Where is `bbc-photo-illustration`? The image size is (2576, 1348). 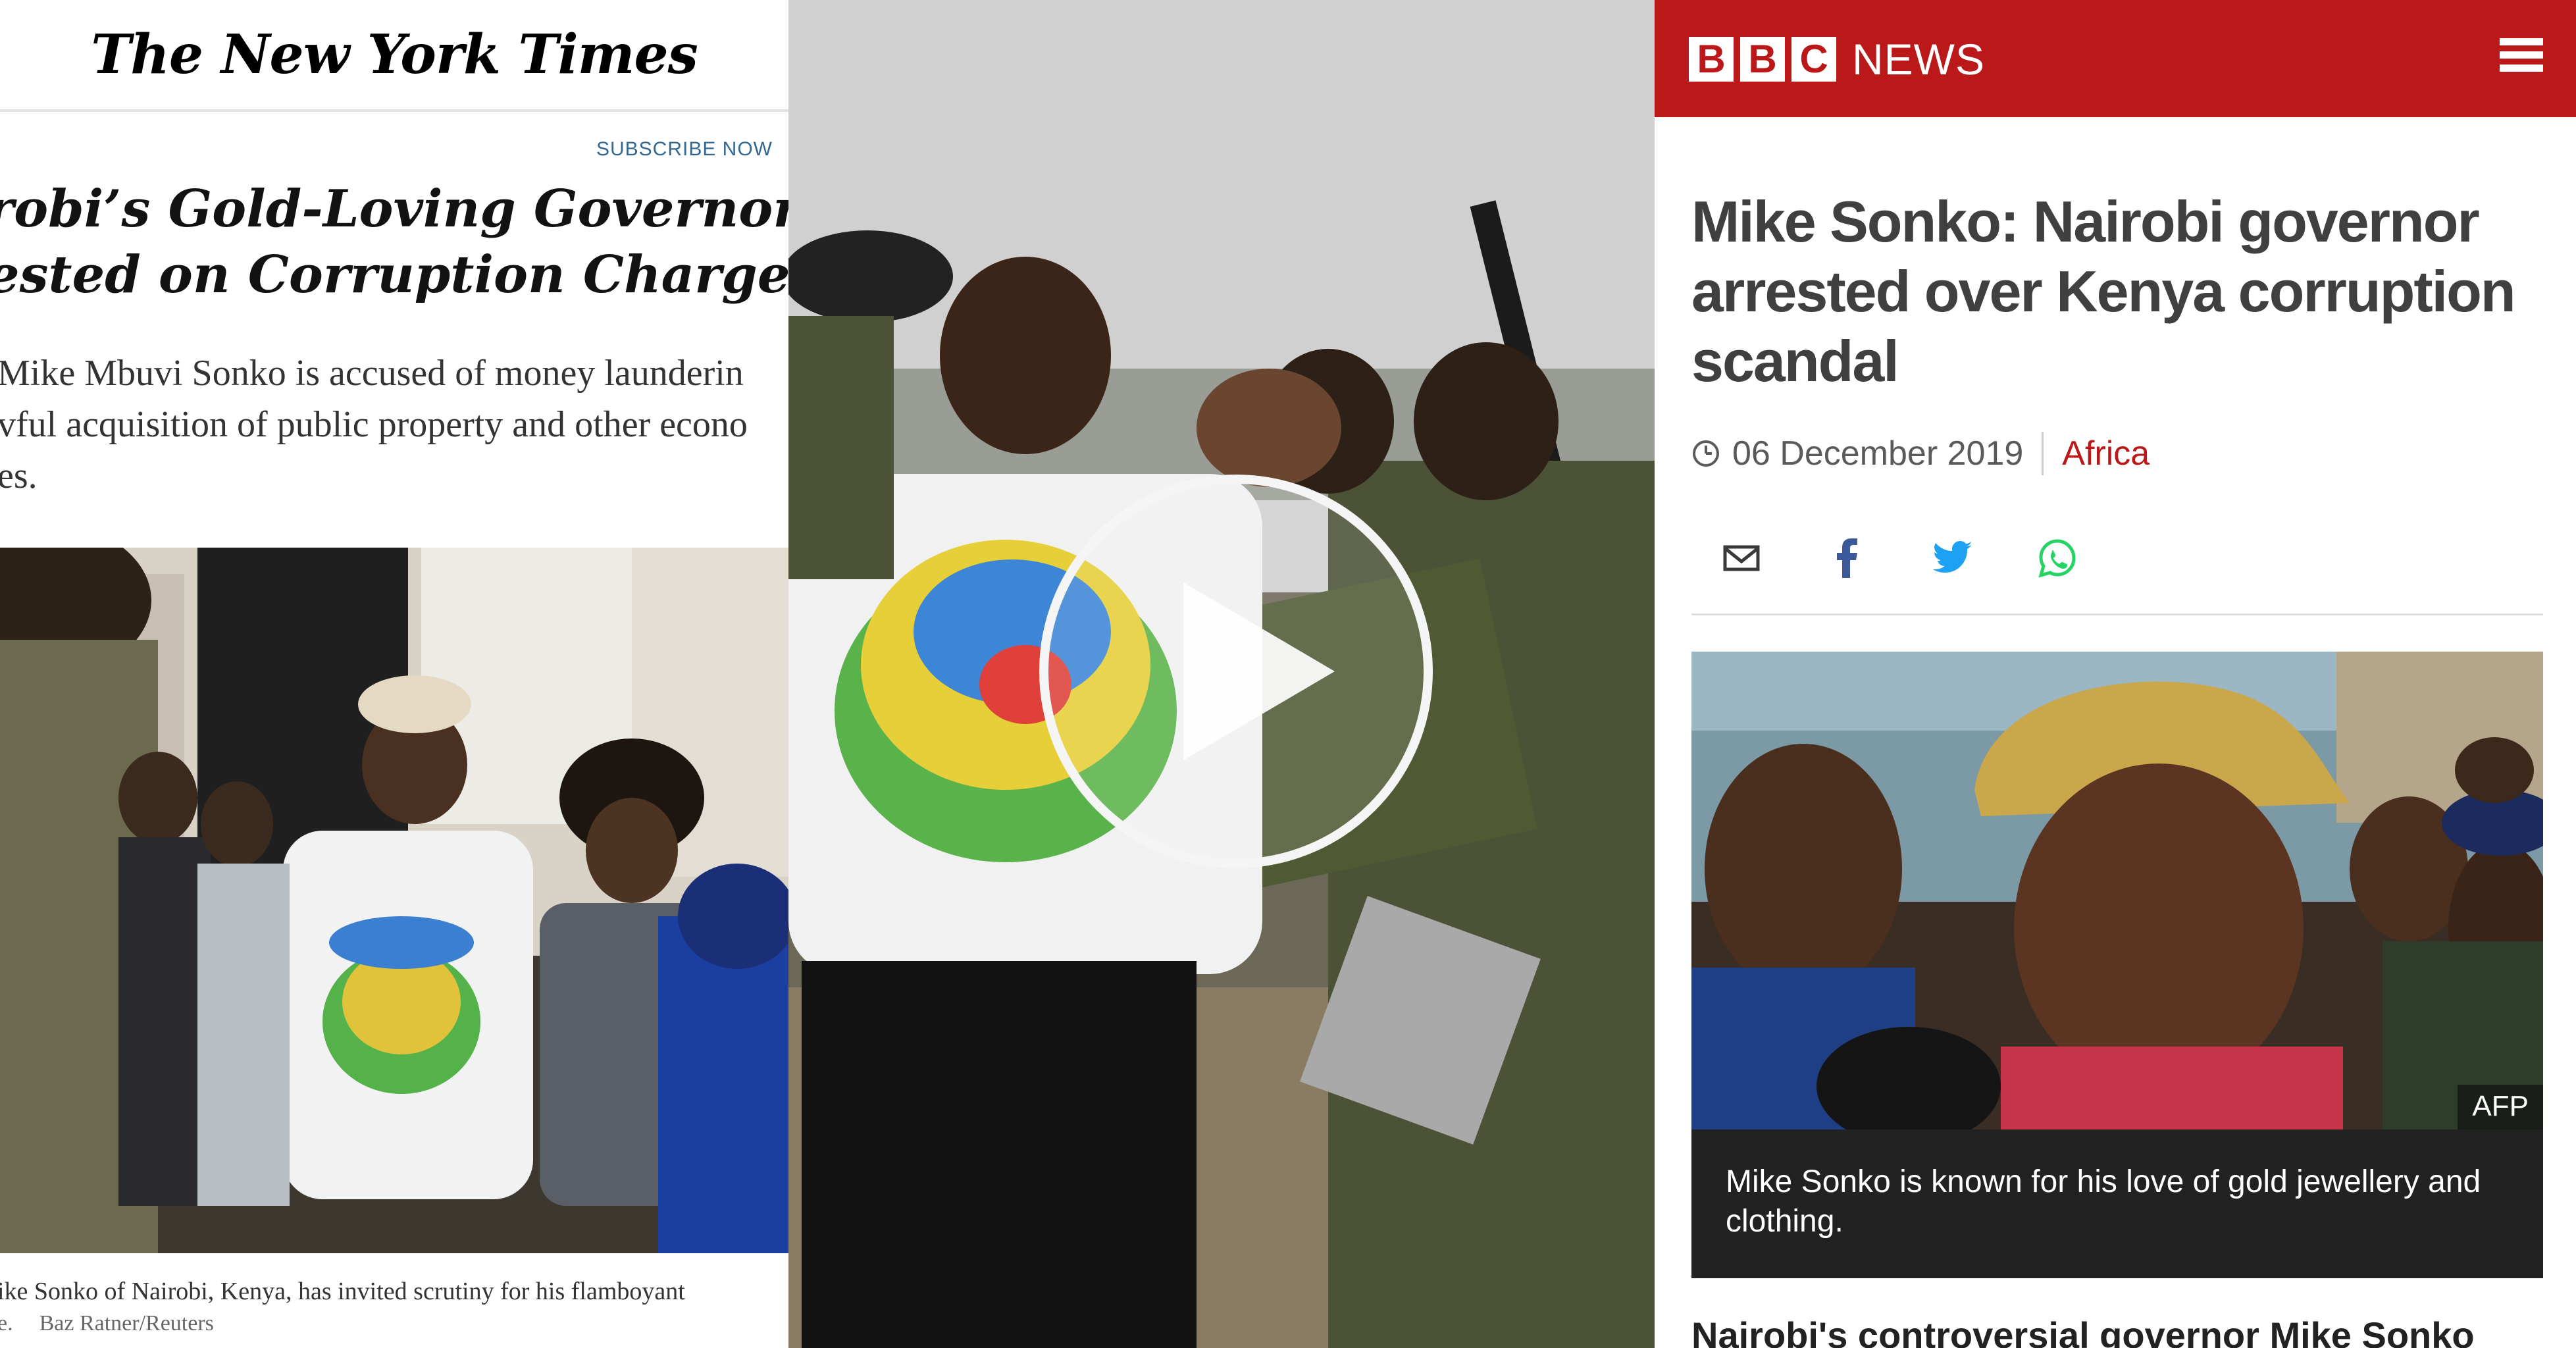
bbc-photo-illustration is located at coordinates (2117, 890).